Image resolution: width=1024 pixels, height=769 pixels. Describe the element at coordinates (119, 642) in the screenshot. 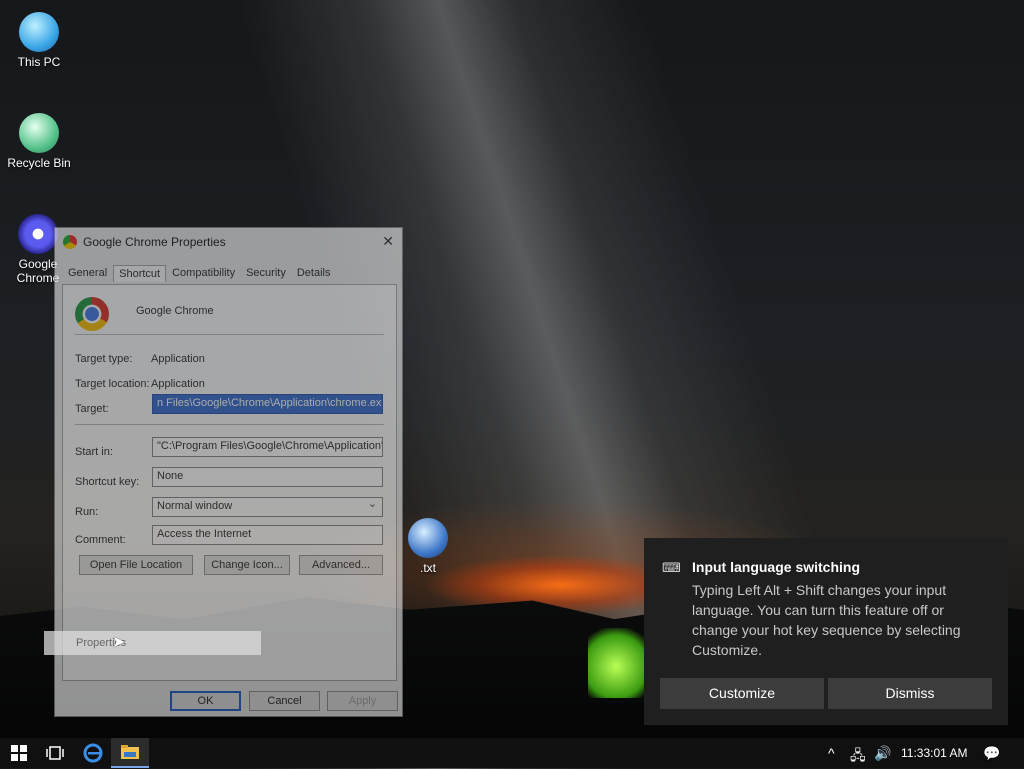

I see `mouse-pointer-icon: ➤` at that location.